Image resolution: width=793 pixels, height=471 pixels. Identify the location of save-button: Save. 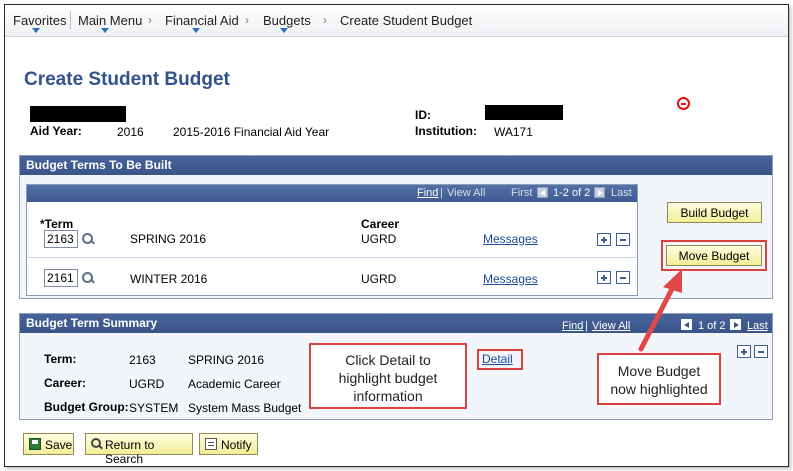
(48, 444).